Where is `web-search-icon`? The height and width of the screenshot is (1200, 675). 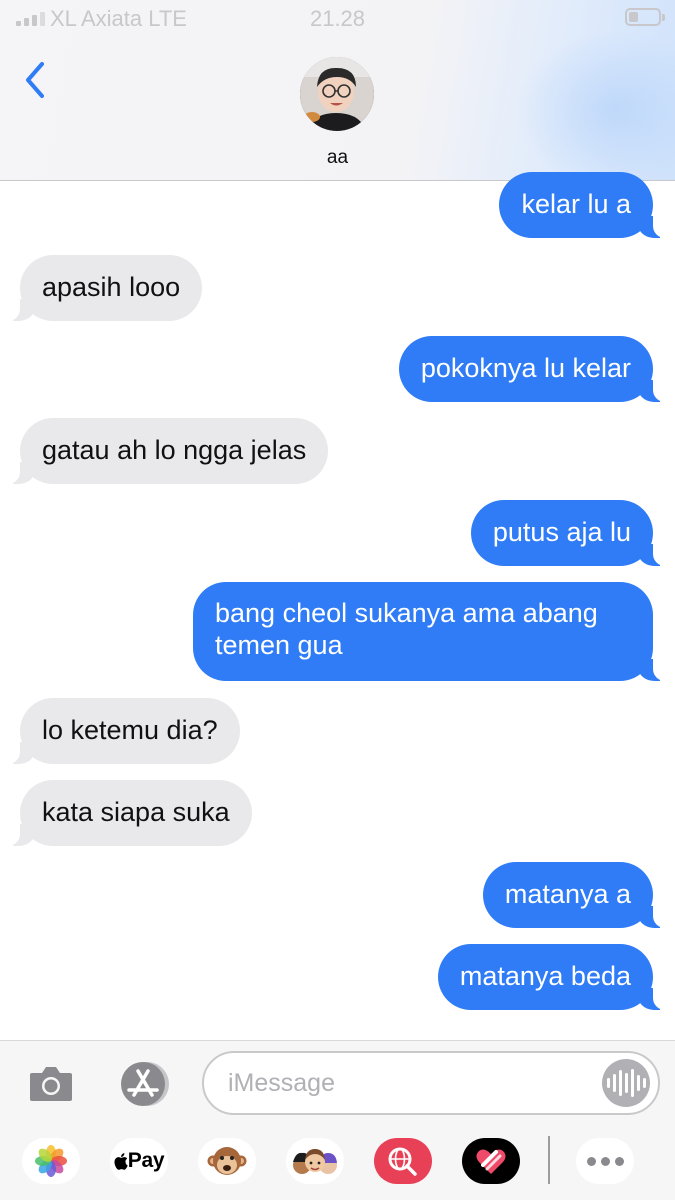
web-search-icon is located at coordinates (403, 1161).